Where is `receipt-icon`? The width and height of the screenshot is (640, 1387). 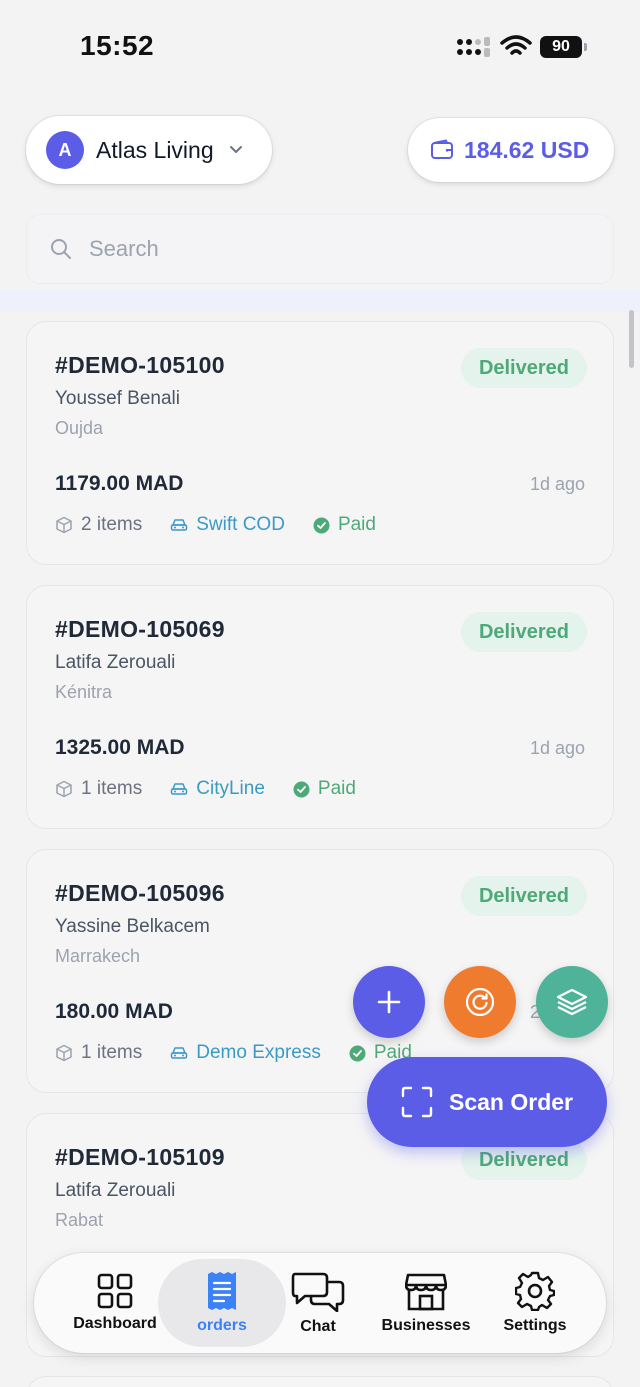 receipt-icon is located at coordinates (222, 1291).